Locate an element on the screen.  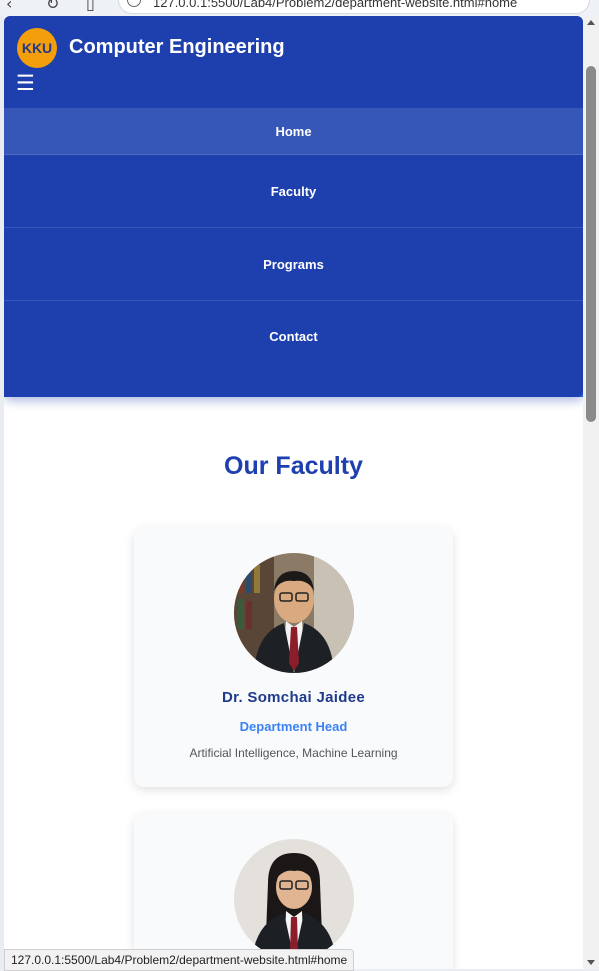
nav-item-contact: Contact is located at coordinates (293, 336).